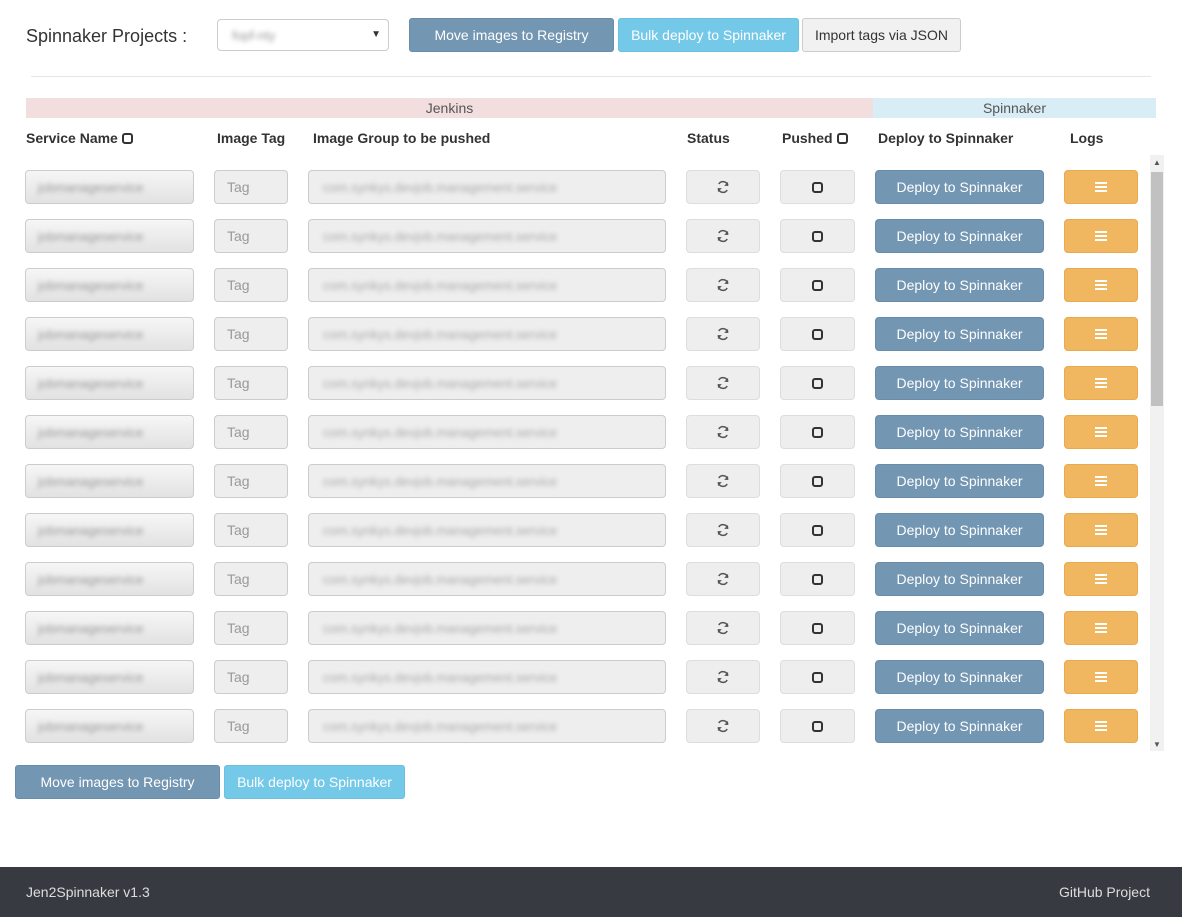 The width and height of the screenshot is (1182, 917). I want to click on scrollbar-thumb, so click(1157, 289).